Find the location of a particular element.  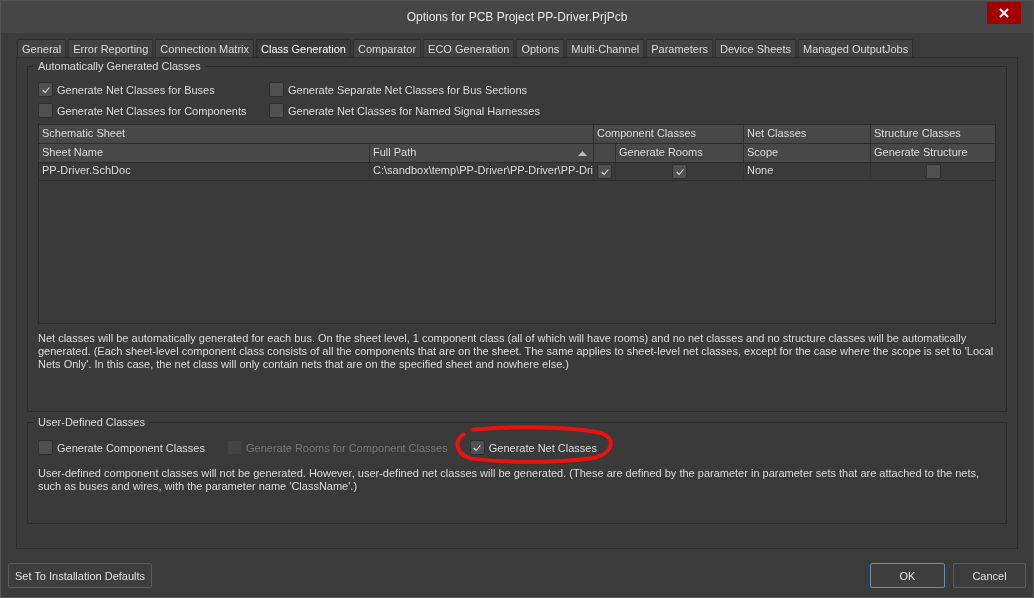

close-button is located at coordinates (1004, 13).